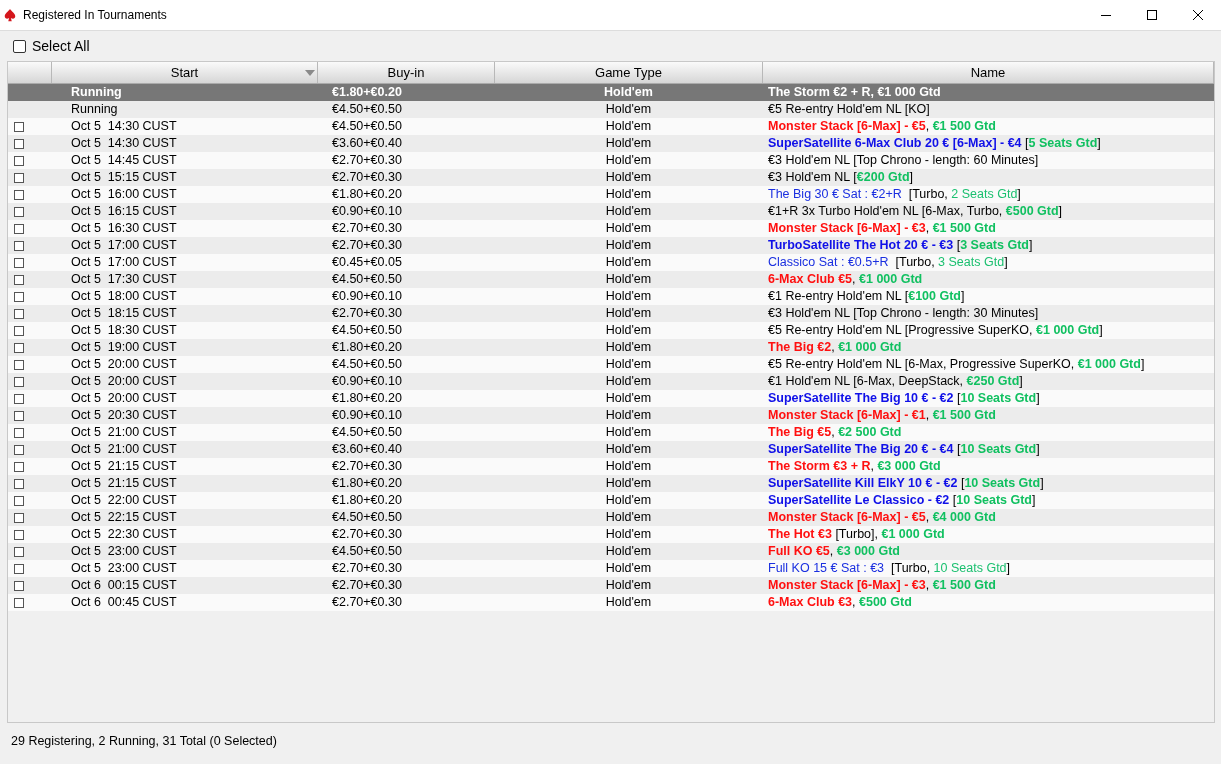 The width and height of the screenshot is (1221, 764). I want to click on tournament-row: Oct 5 20:00 CUST €1.80+€0.20 Hold'em SuperSatellite The Big 10 € - €2 [10 Seats Gtd], so click(611, 398).